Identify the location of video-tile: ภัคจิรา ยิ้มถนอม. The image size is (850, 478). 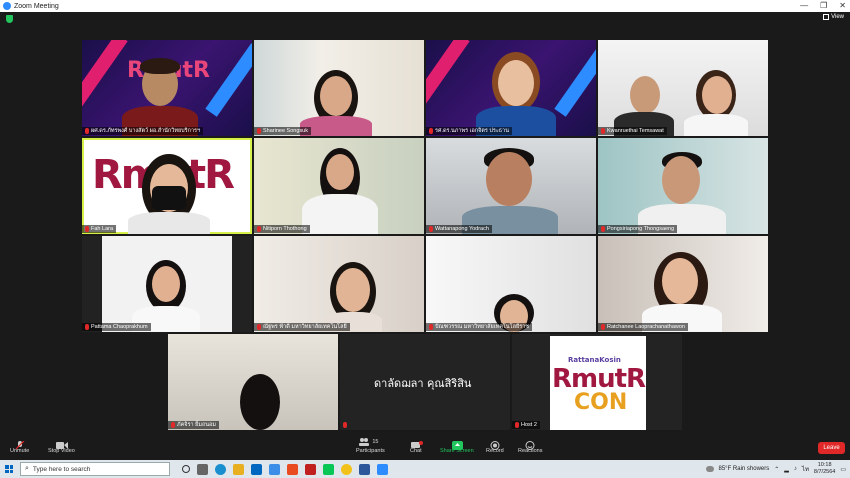
(253, 382).